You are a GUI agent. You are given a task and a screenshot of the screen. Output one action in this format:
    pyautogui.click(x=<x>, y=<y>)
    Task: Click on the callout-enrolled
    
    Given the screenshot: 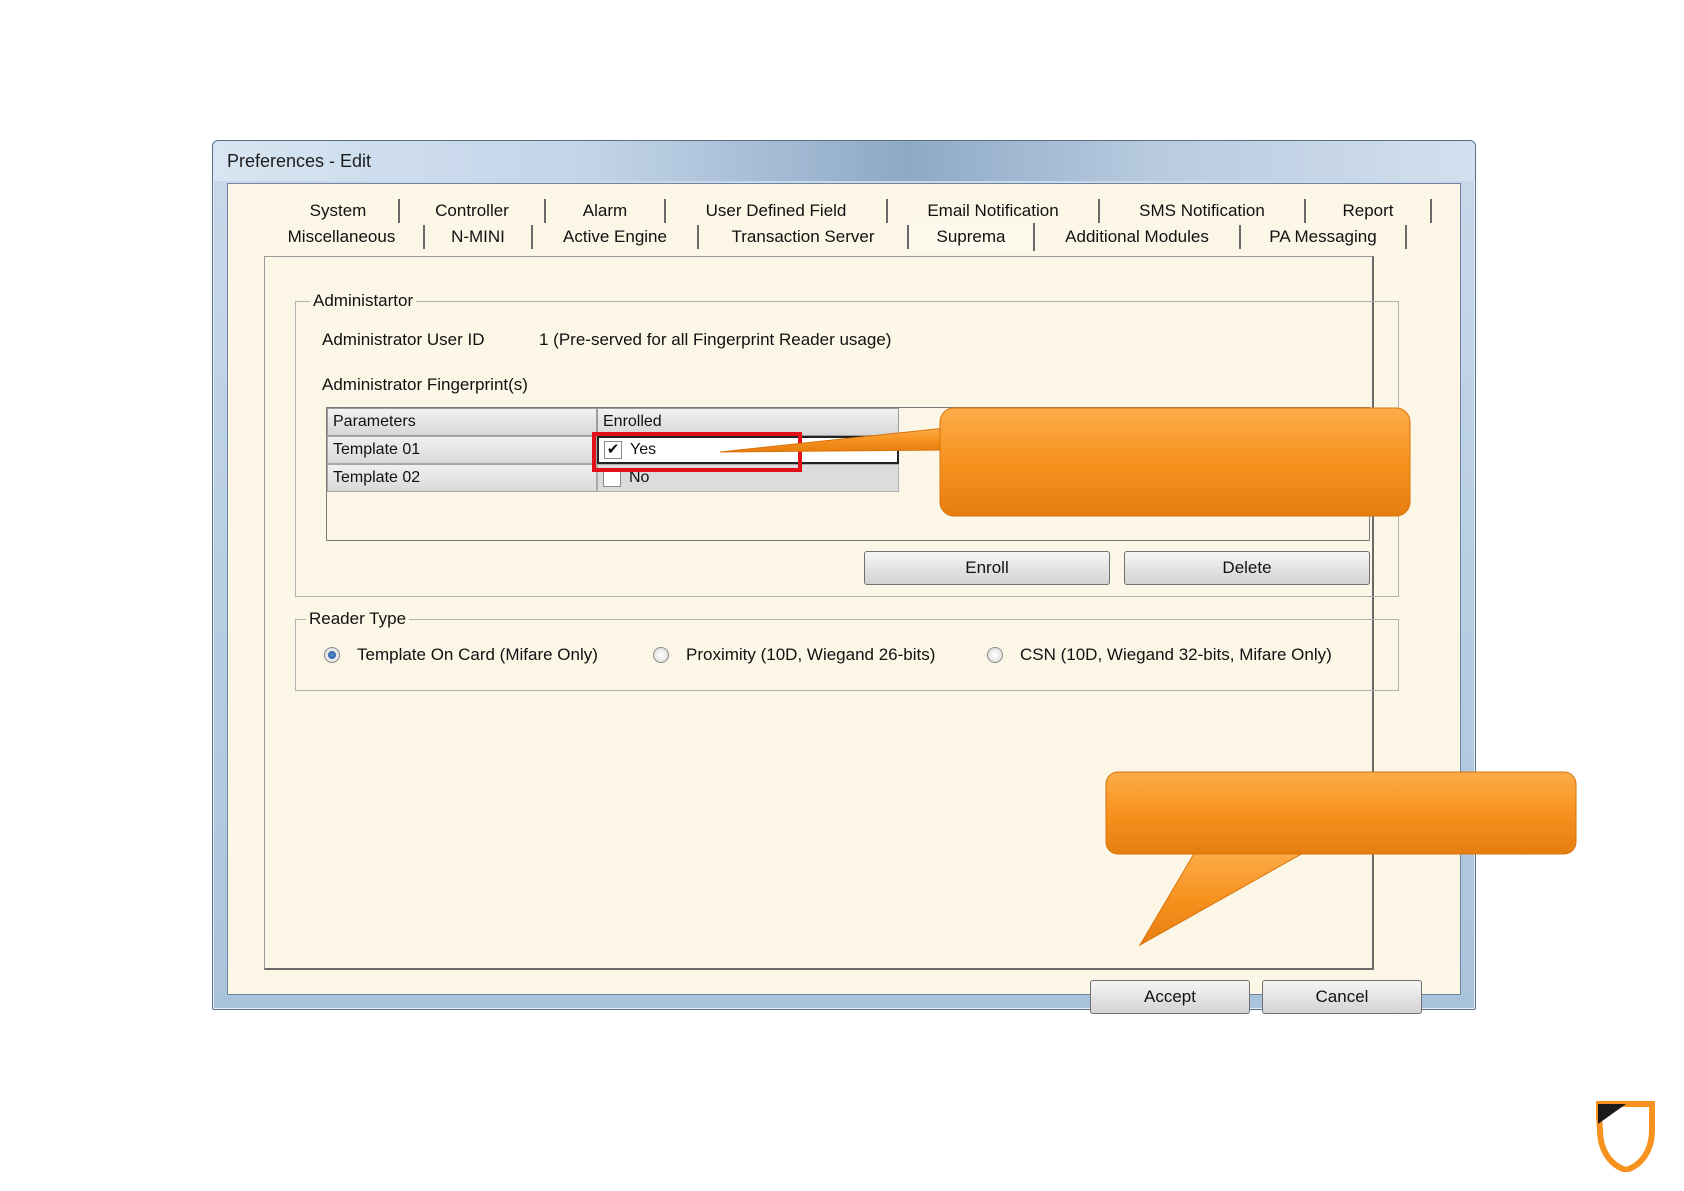 What is the action you would take?
    pyautogui.click(x=1065, y=462)
    